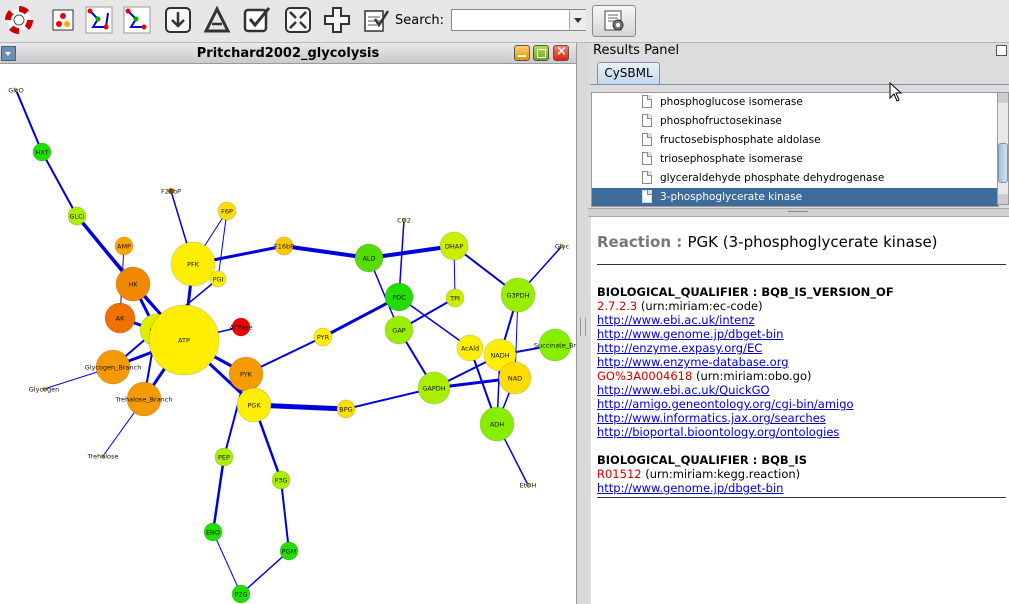 The height and width of the screenshot is (604, 1009). Describe the element at coordinates (522, 53) in the screenshot. I see `minimize-button` at that location.